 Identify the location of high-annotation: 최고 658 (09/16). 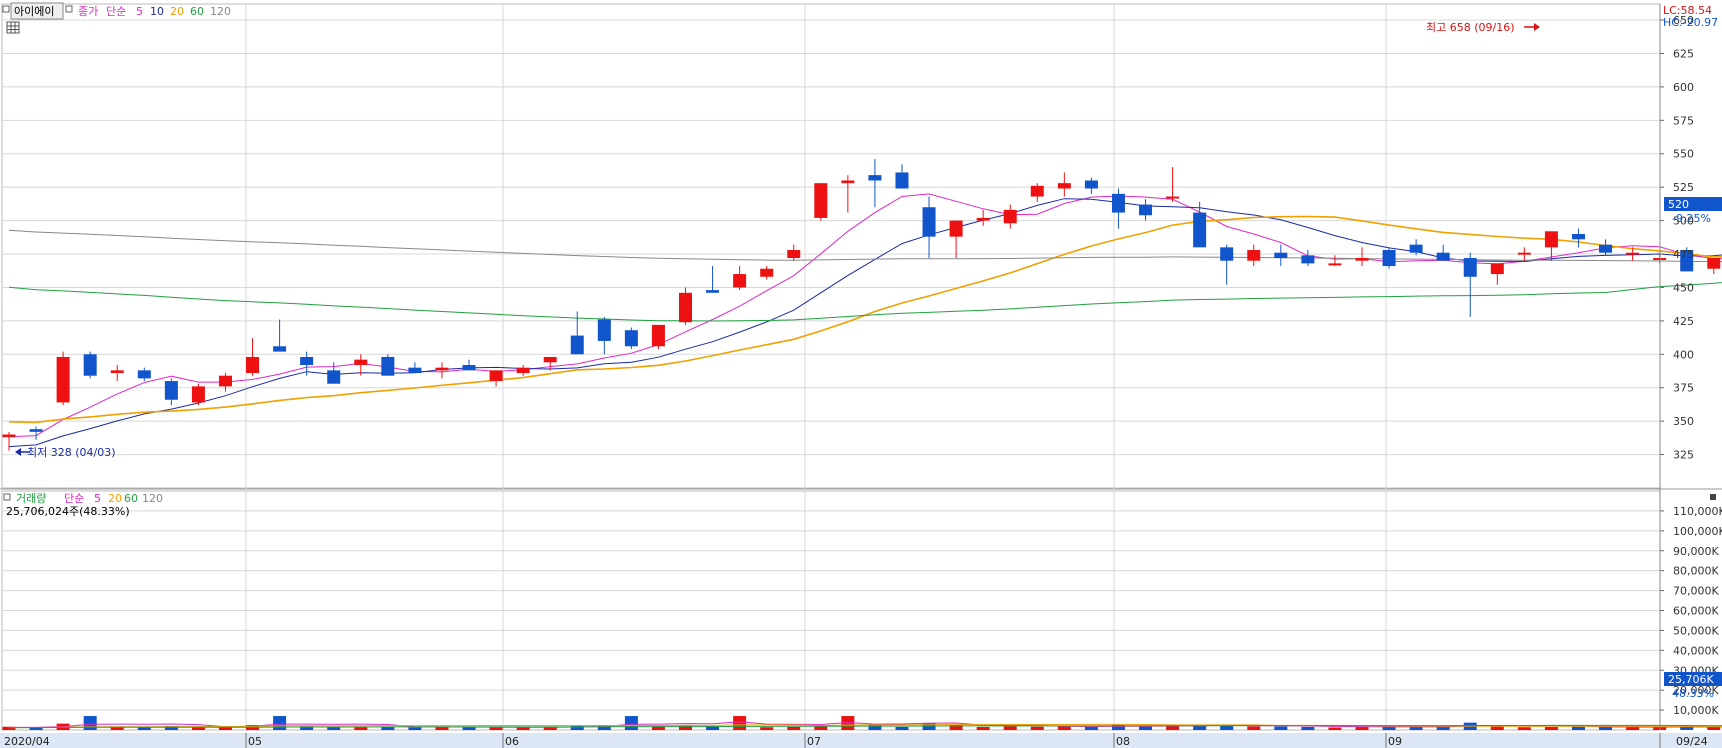
(1470, 27).